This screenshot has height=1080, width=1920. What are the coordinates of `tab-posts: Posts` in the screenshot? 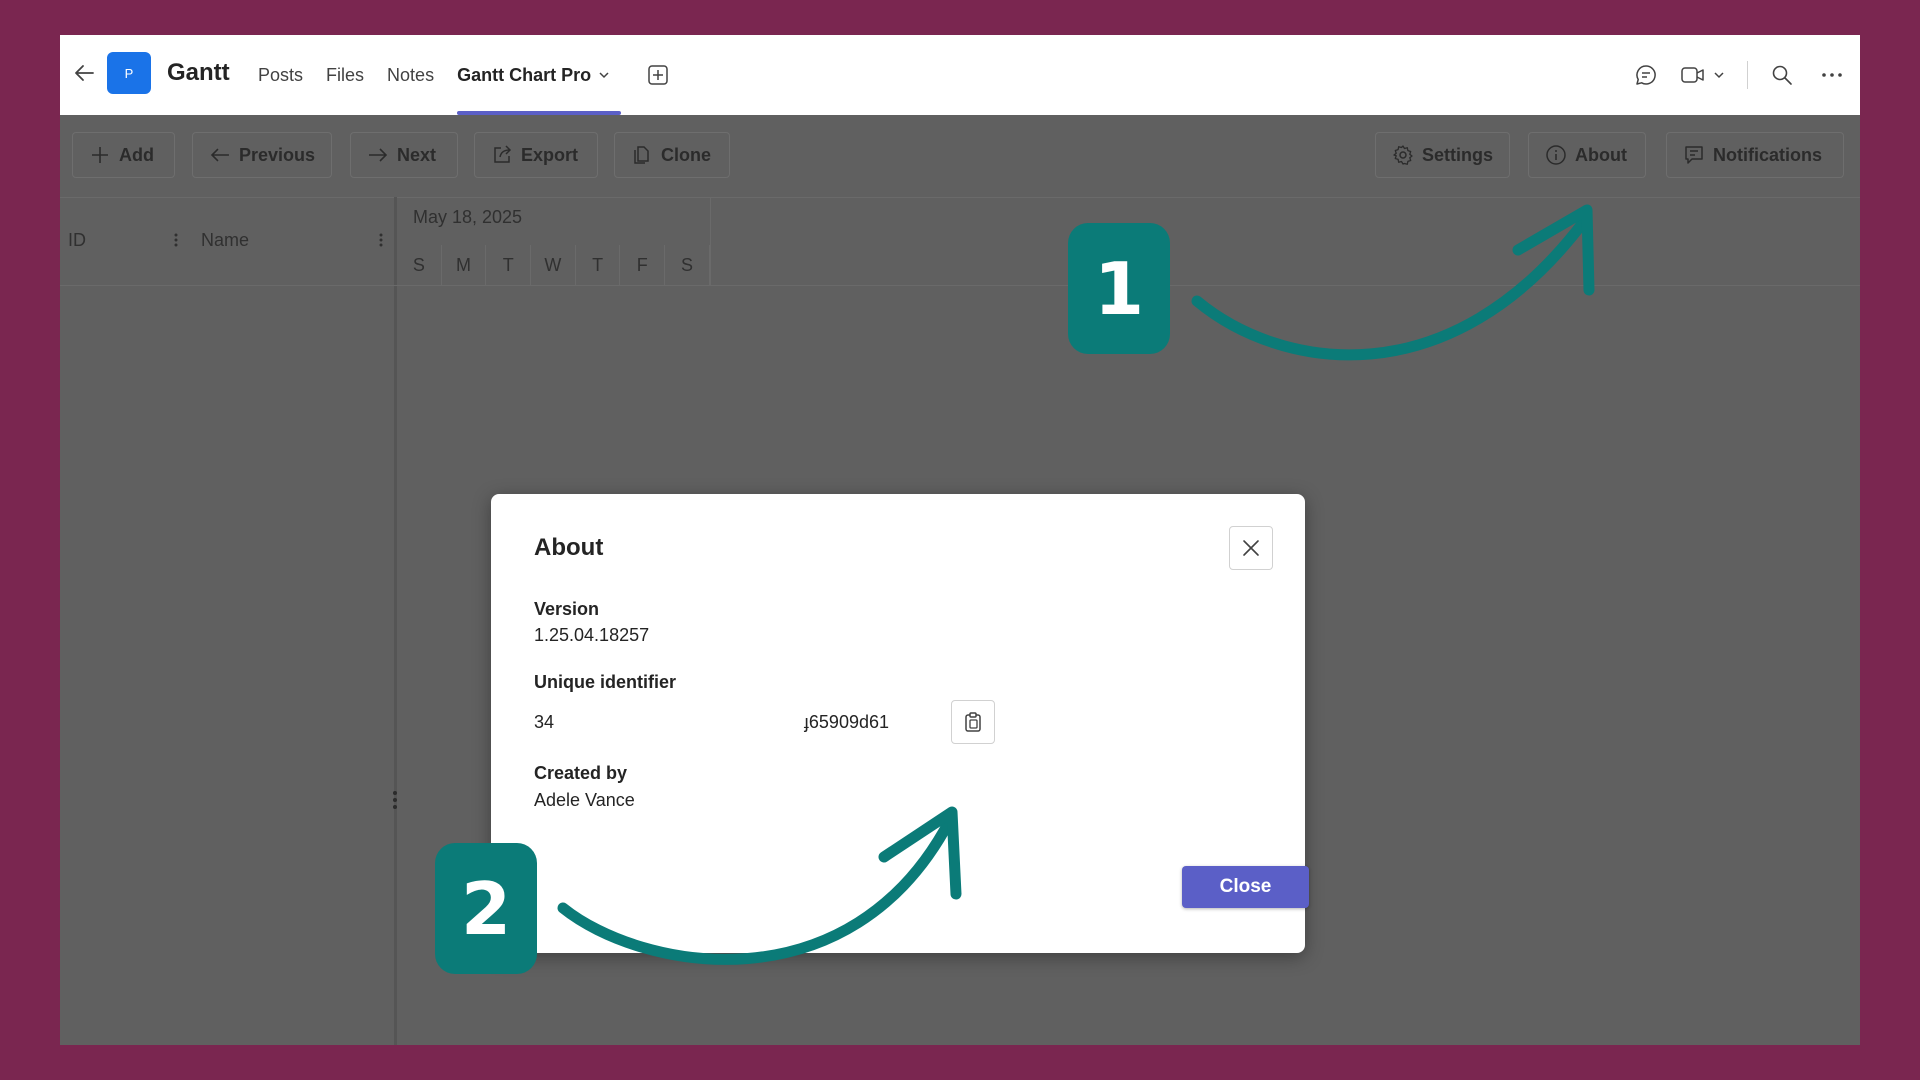 It's located at (280, 75).